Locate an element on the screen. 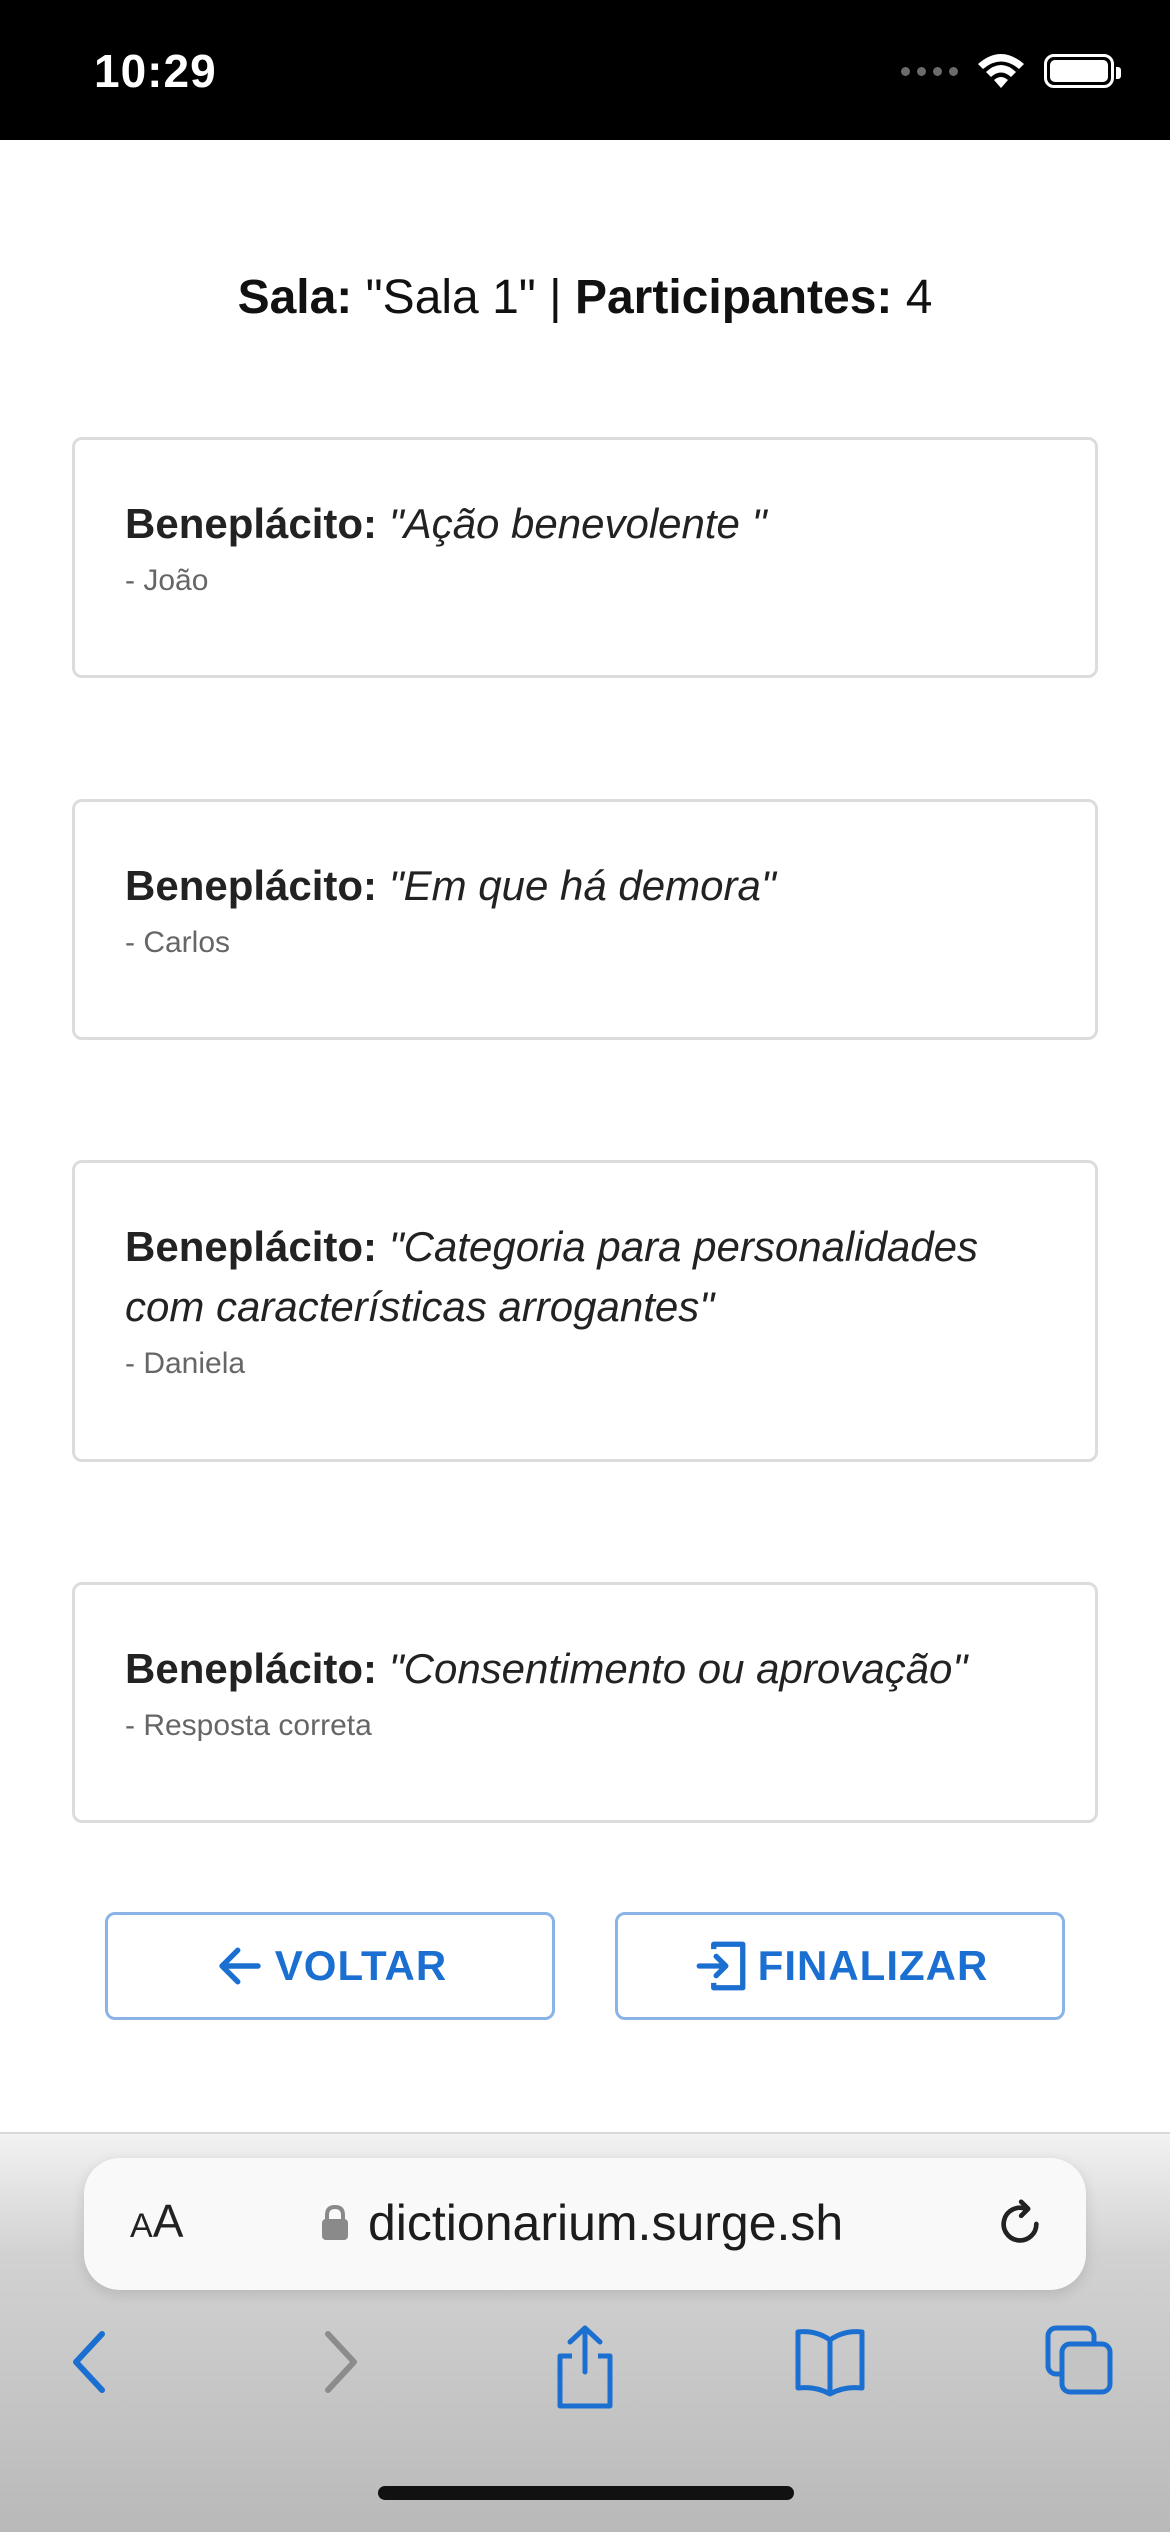 The width and height of the screenshot is (1170, 2532). address-bar: AA dictionarium.surge.sh is located at coordinates (585, 2224).